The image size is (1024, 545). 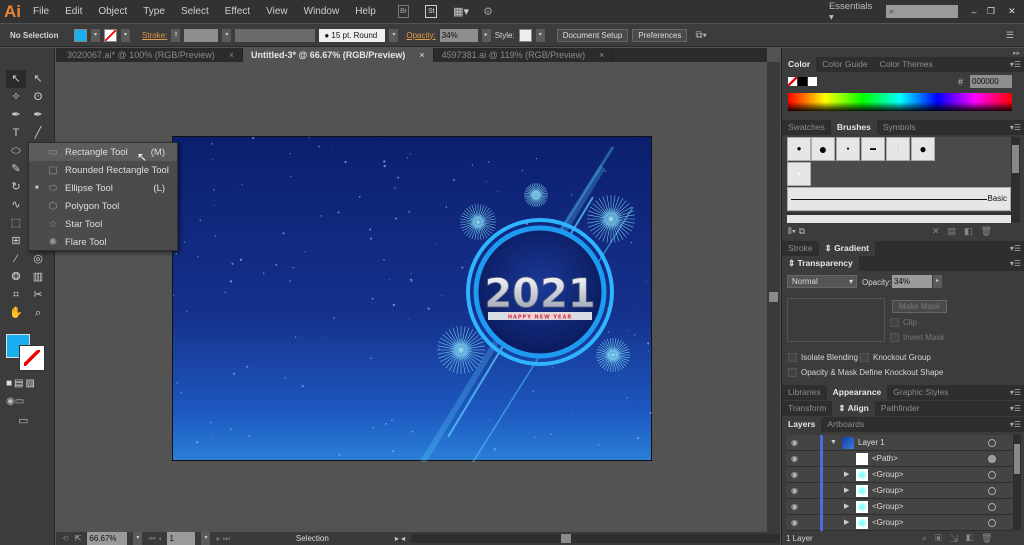 I want to click on menu-view: View, so click(x=277, y=11).